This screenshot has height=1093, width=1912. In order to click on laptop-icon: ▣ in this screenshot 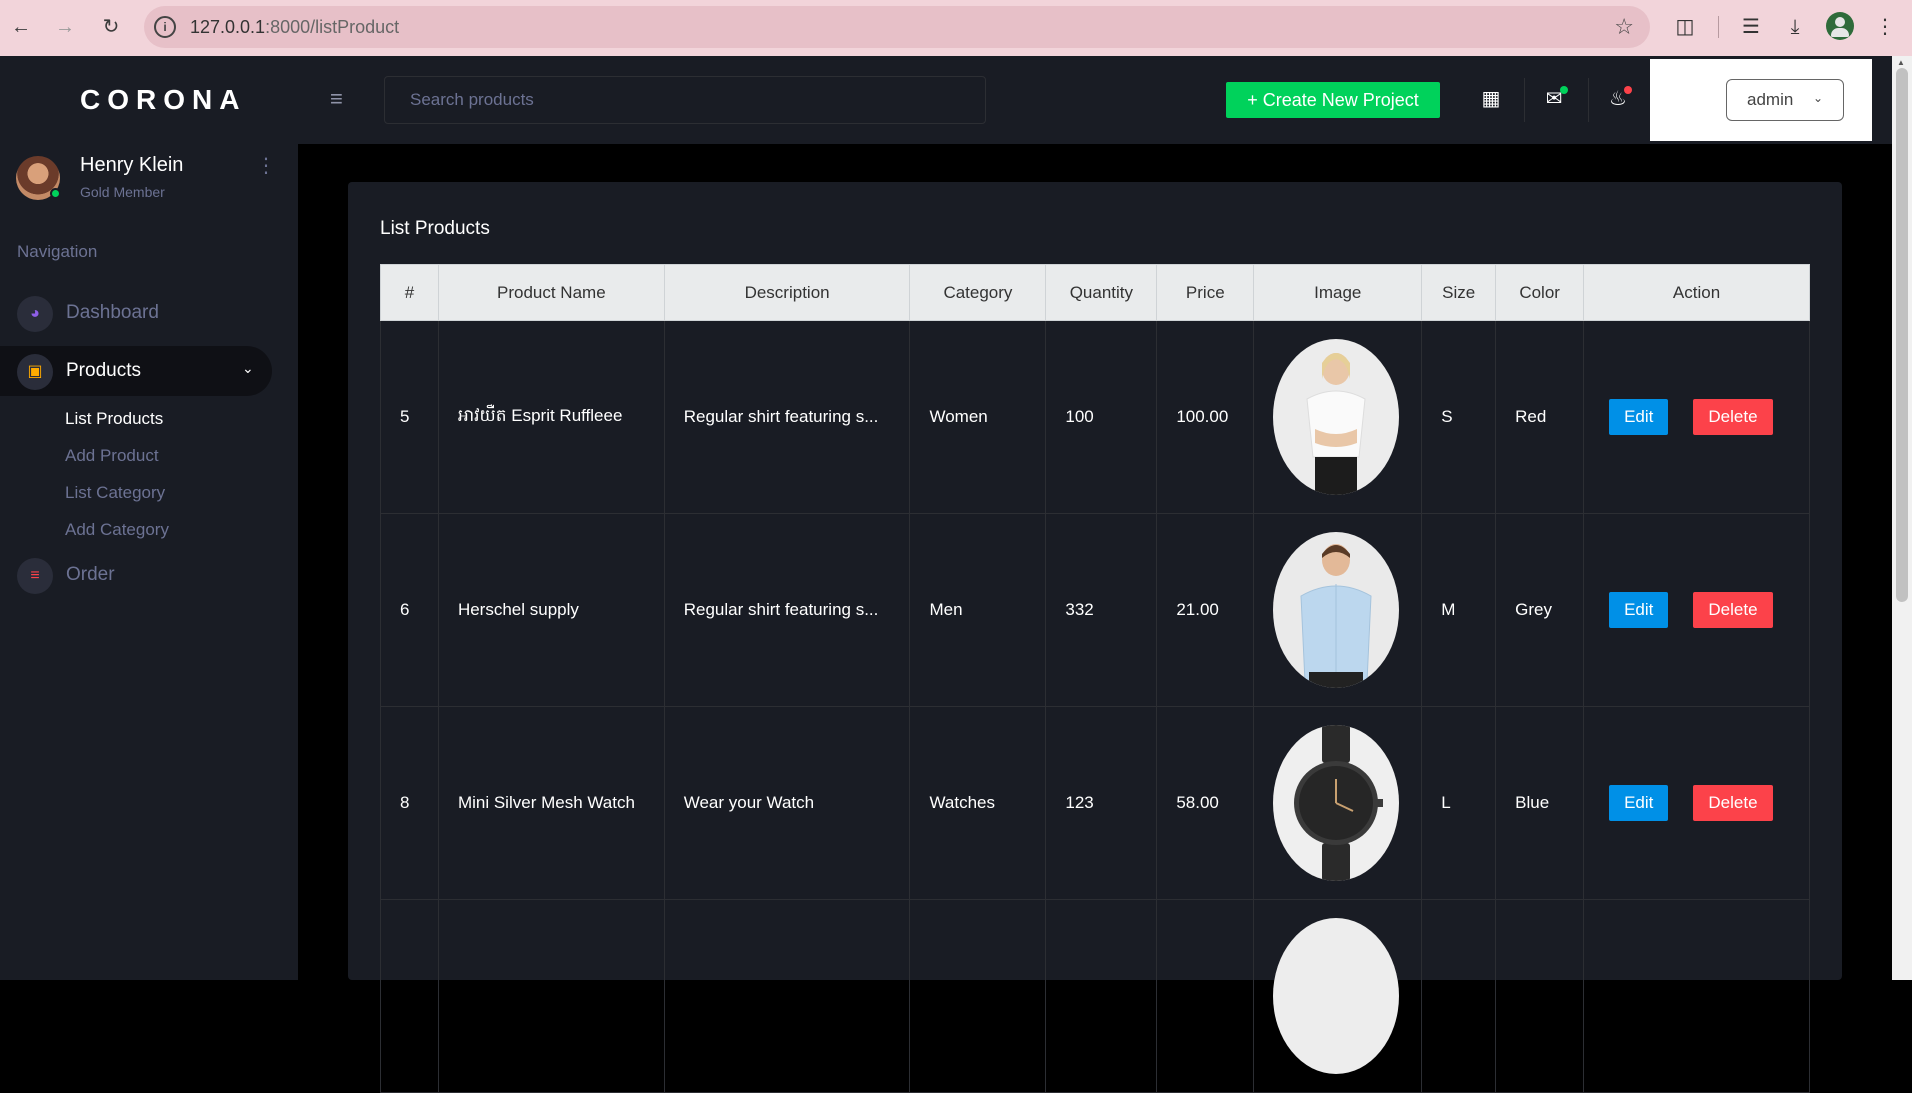, I will do `click(35, 372)`.